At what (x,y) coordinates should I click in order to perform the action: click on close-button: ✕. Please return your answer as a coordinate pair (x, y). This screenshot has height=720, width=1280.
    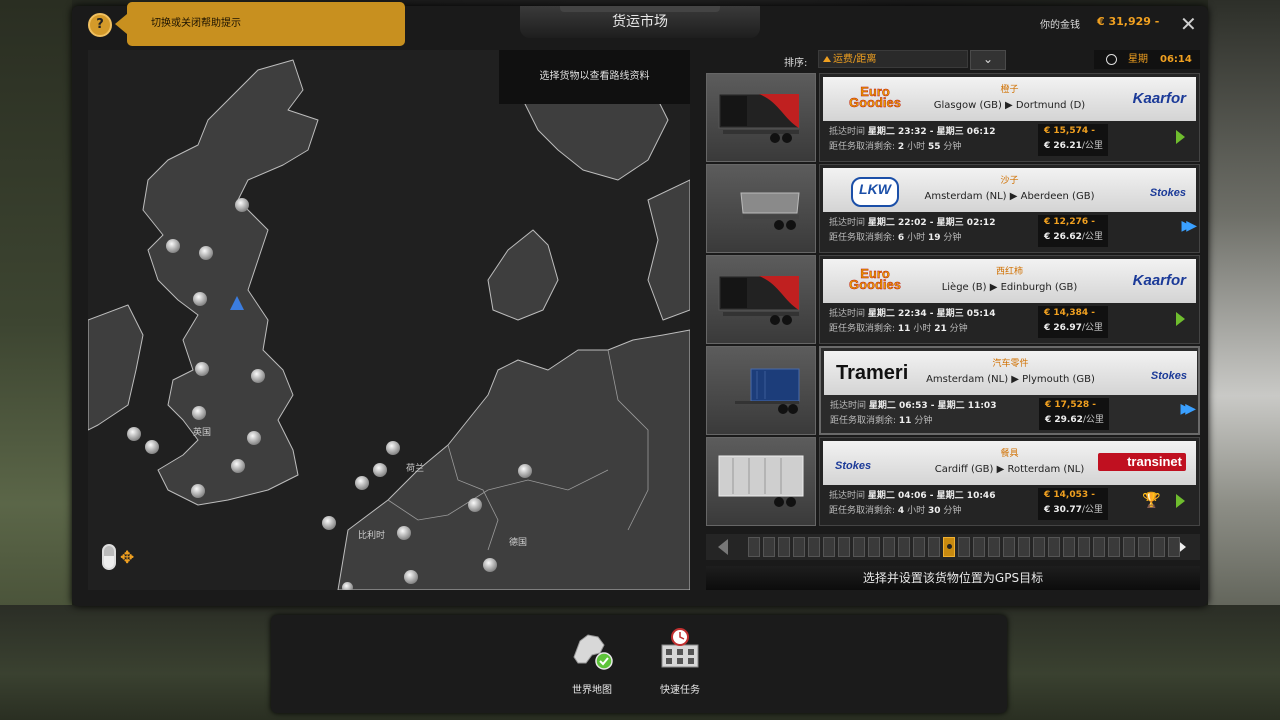
    Looking at the image, I should click on (1188, 24).